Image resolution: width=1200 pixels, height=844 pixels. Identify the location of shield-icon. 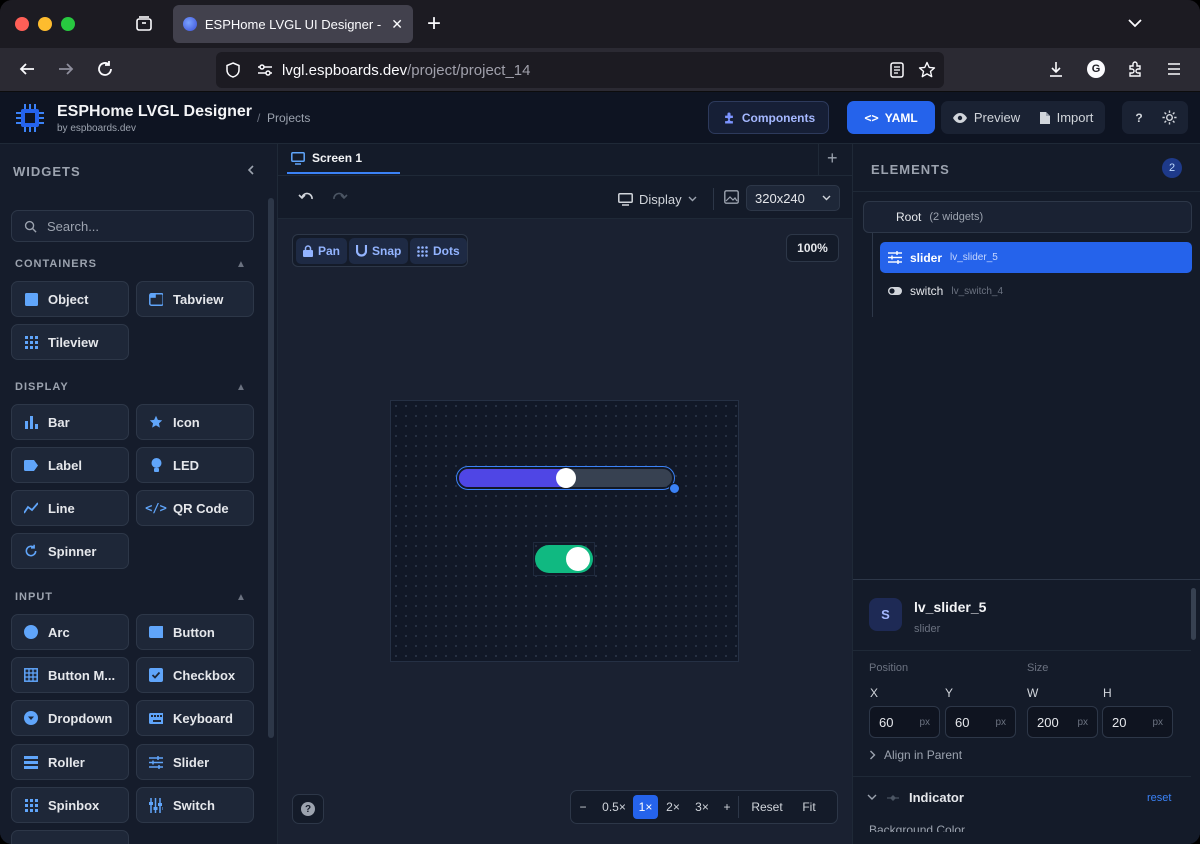
(233, 70).